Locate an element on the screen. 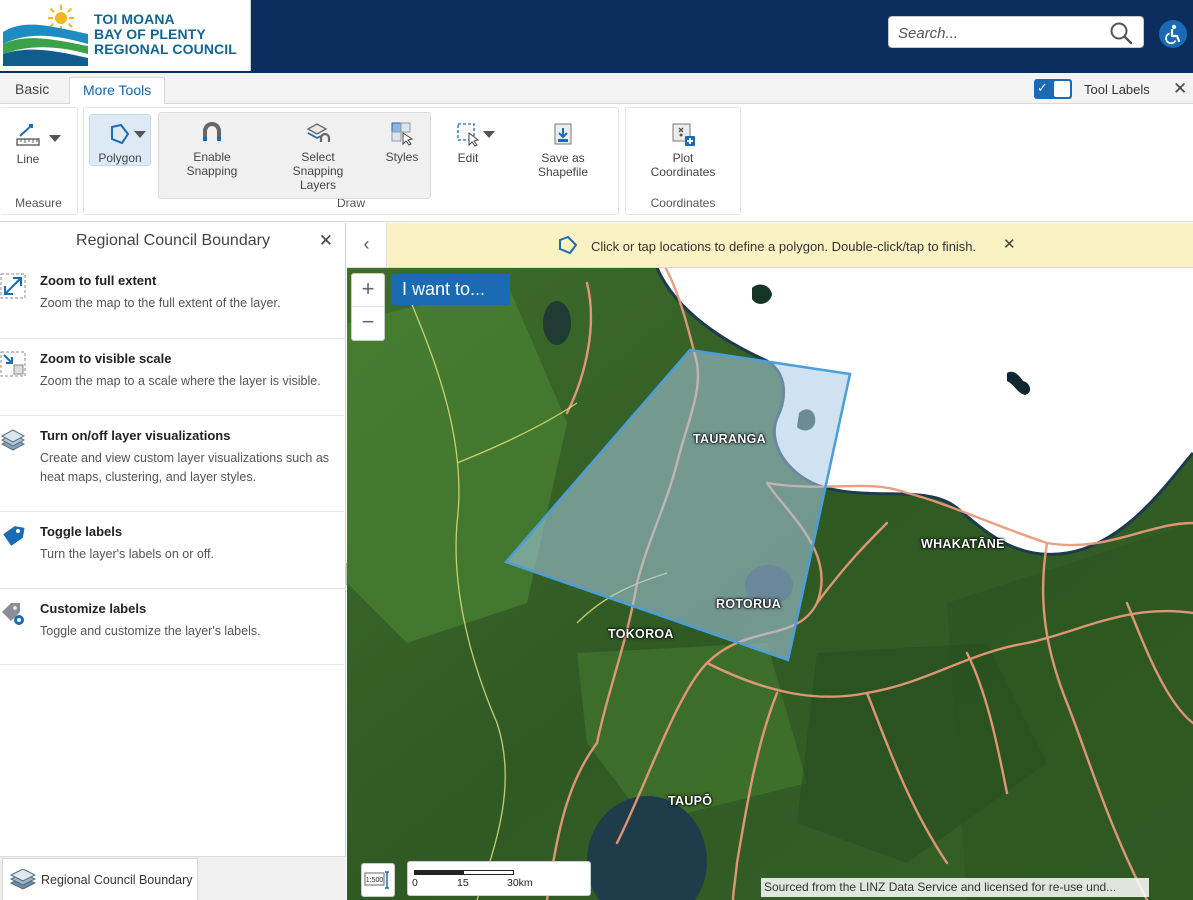  app-header: TOI MOANA BAY OF PLENTY REGIONAL COUNCIL is located at coordinates (596, 36).